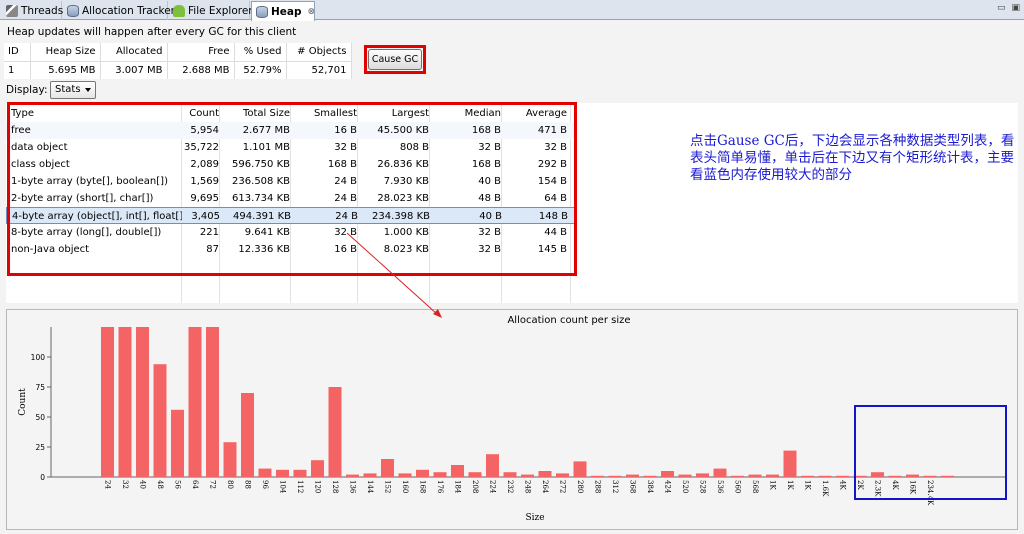 This screenshot has height=534, width=1024. What do you see at coordinates (201, 52) in the screenshot?
I see `stats-header: Free` at bounding box center [201, 52].